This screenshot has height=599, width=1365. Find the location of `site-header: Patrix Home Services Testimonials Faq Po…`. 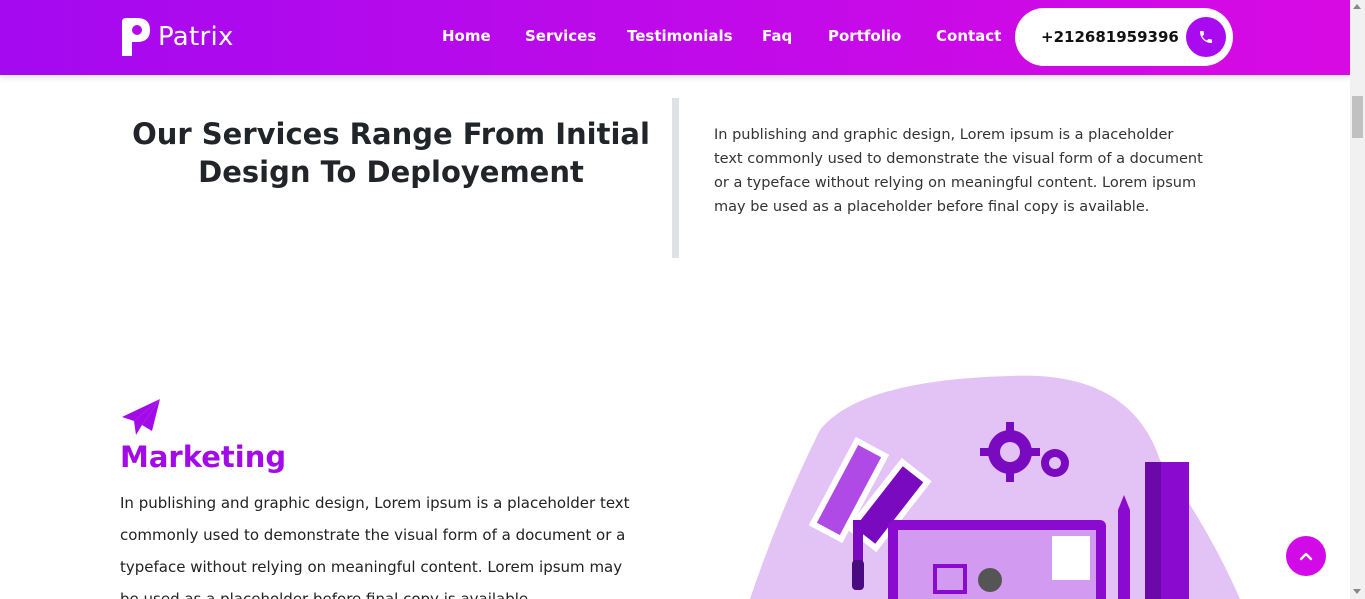

site-header: Patrix Home Services Testimonials Faq Po… is located at coordinates (675, 37).